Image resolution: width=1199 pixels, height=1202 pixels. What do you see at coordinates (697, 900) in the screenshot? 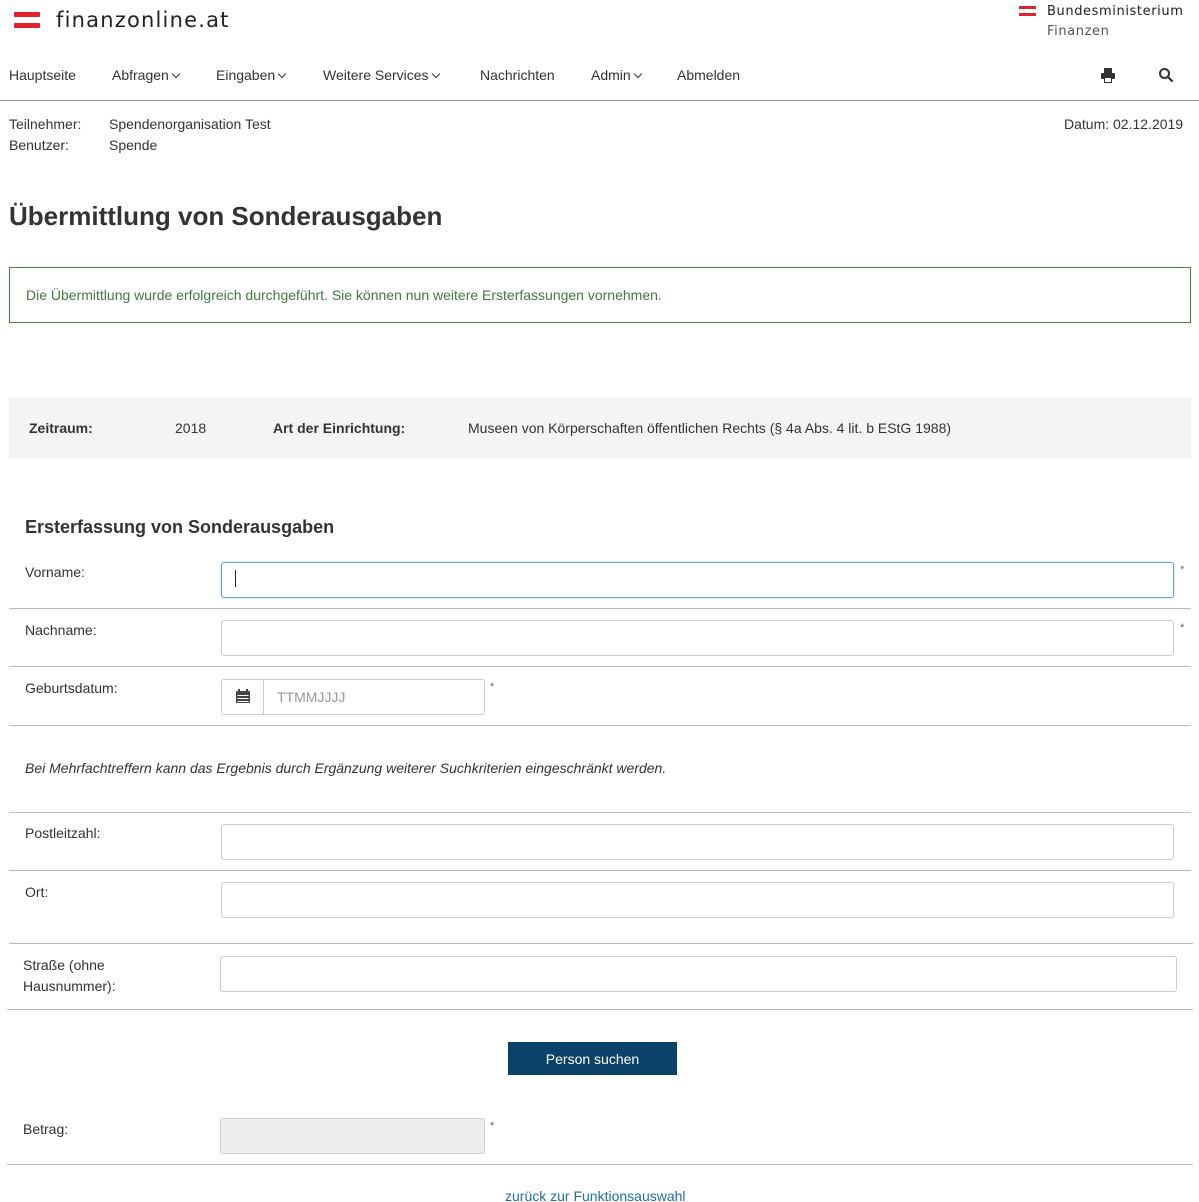
I see `ort-input` at bounding box center [697, 900].